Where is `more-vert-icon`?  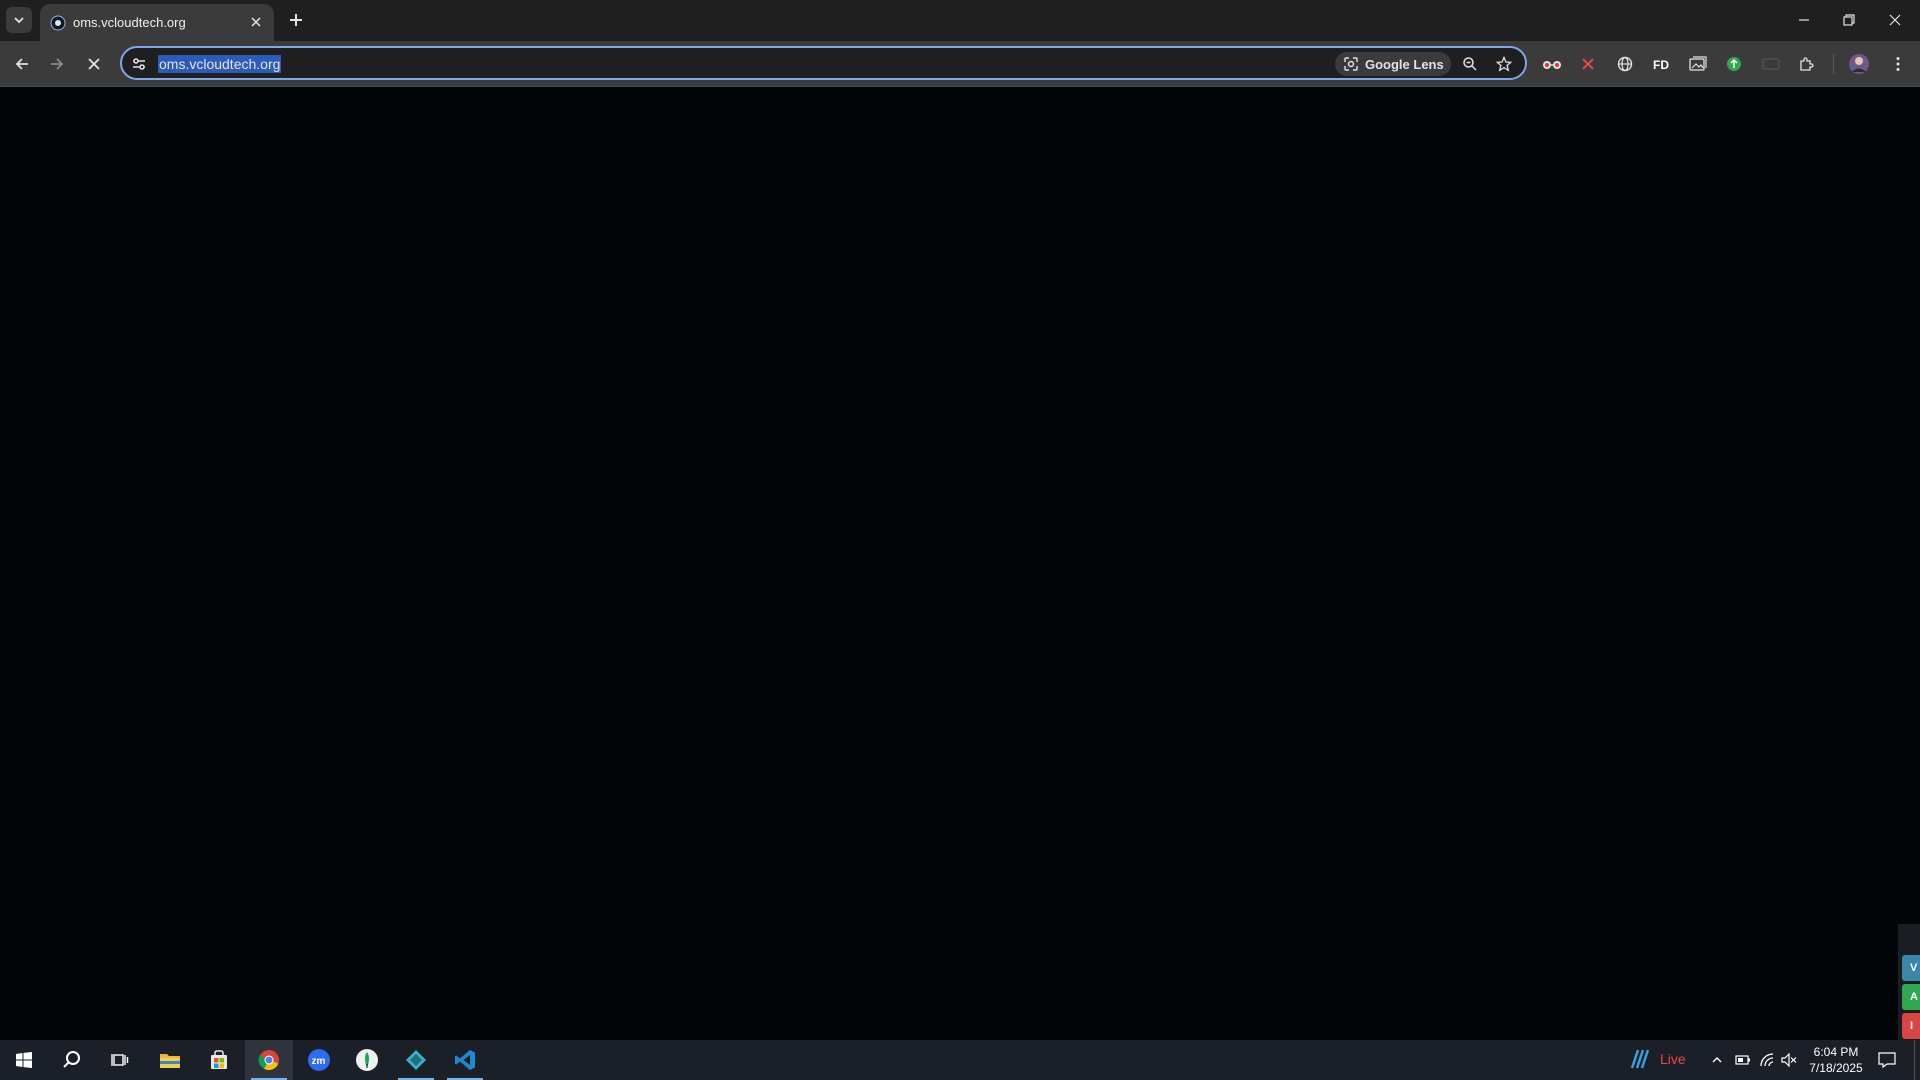
more-vert-icon is located at coordinates (1898, 64).